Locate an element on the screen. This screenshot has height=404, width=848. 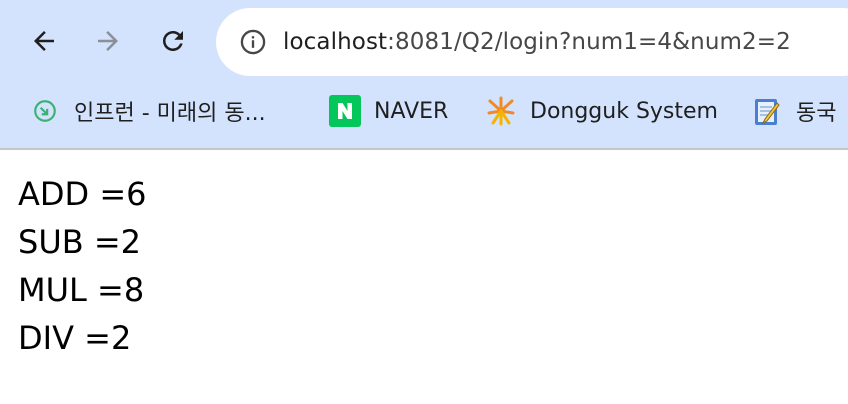
url-text: localhost:8081/Q2/login?num1=4&num2=2 is located at coordinates (537, 42).